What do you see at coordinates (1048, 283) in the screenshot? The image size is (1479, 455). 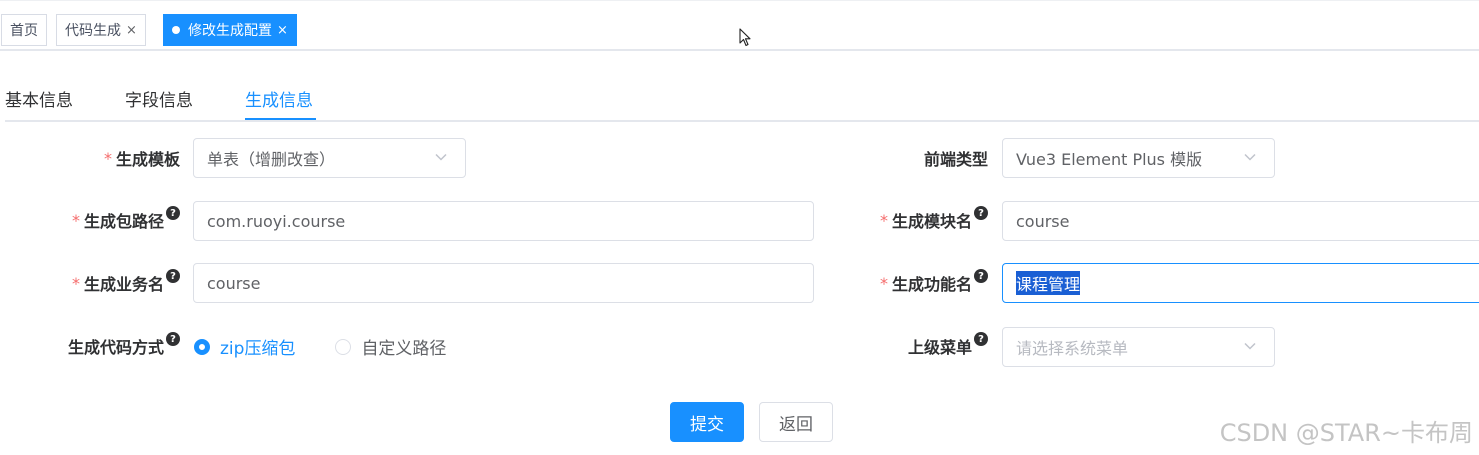 I see `input-value: 课程管理` at bounding box center [1048, 283].